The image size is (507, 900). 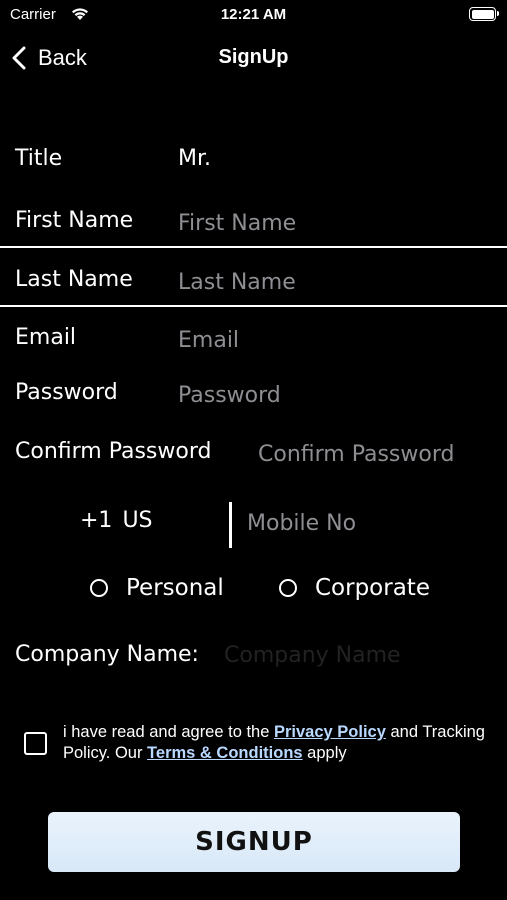 What do you see at coordinates (107, 654) in the screenshot?
I see `company-label: Company Name:` at bounding box center [107, 654].